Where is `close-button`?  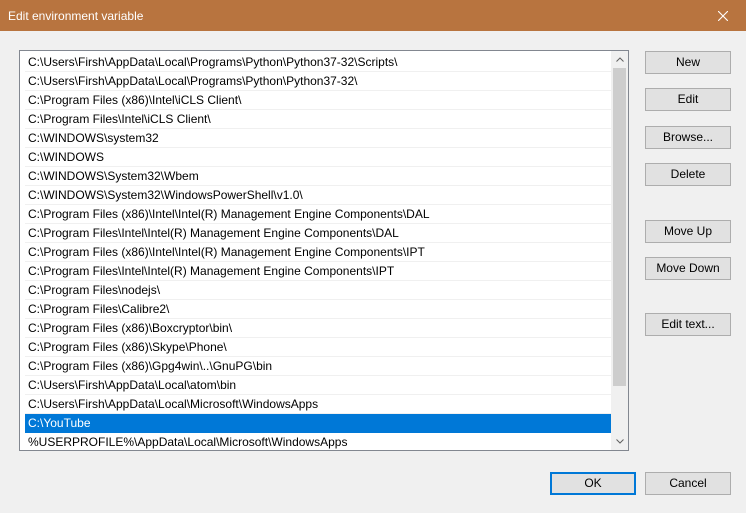 close-button is located at coordinates (723, 15).